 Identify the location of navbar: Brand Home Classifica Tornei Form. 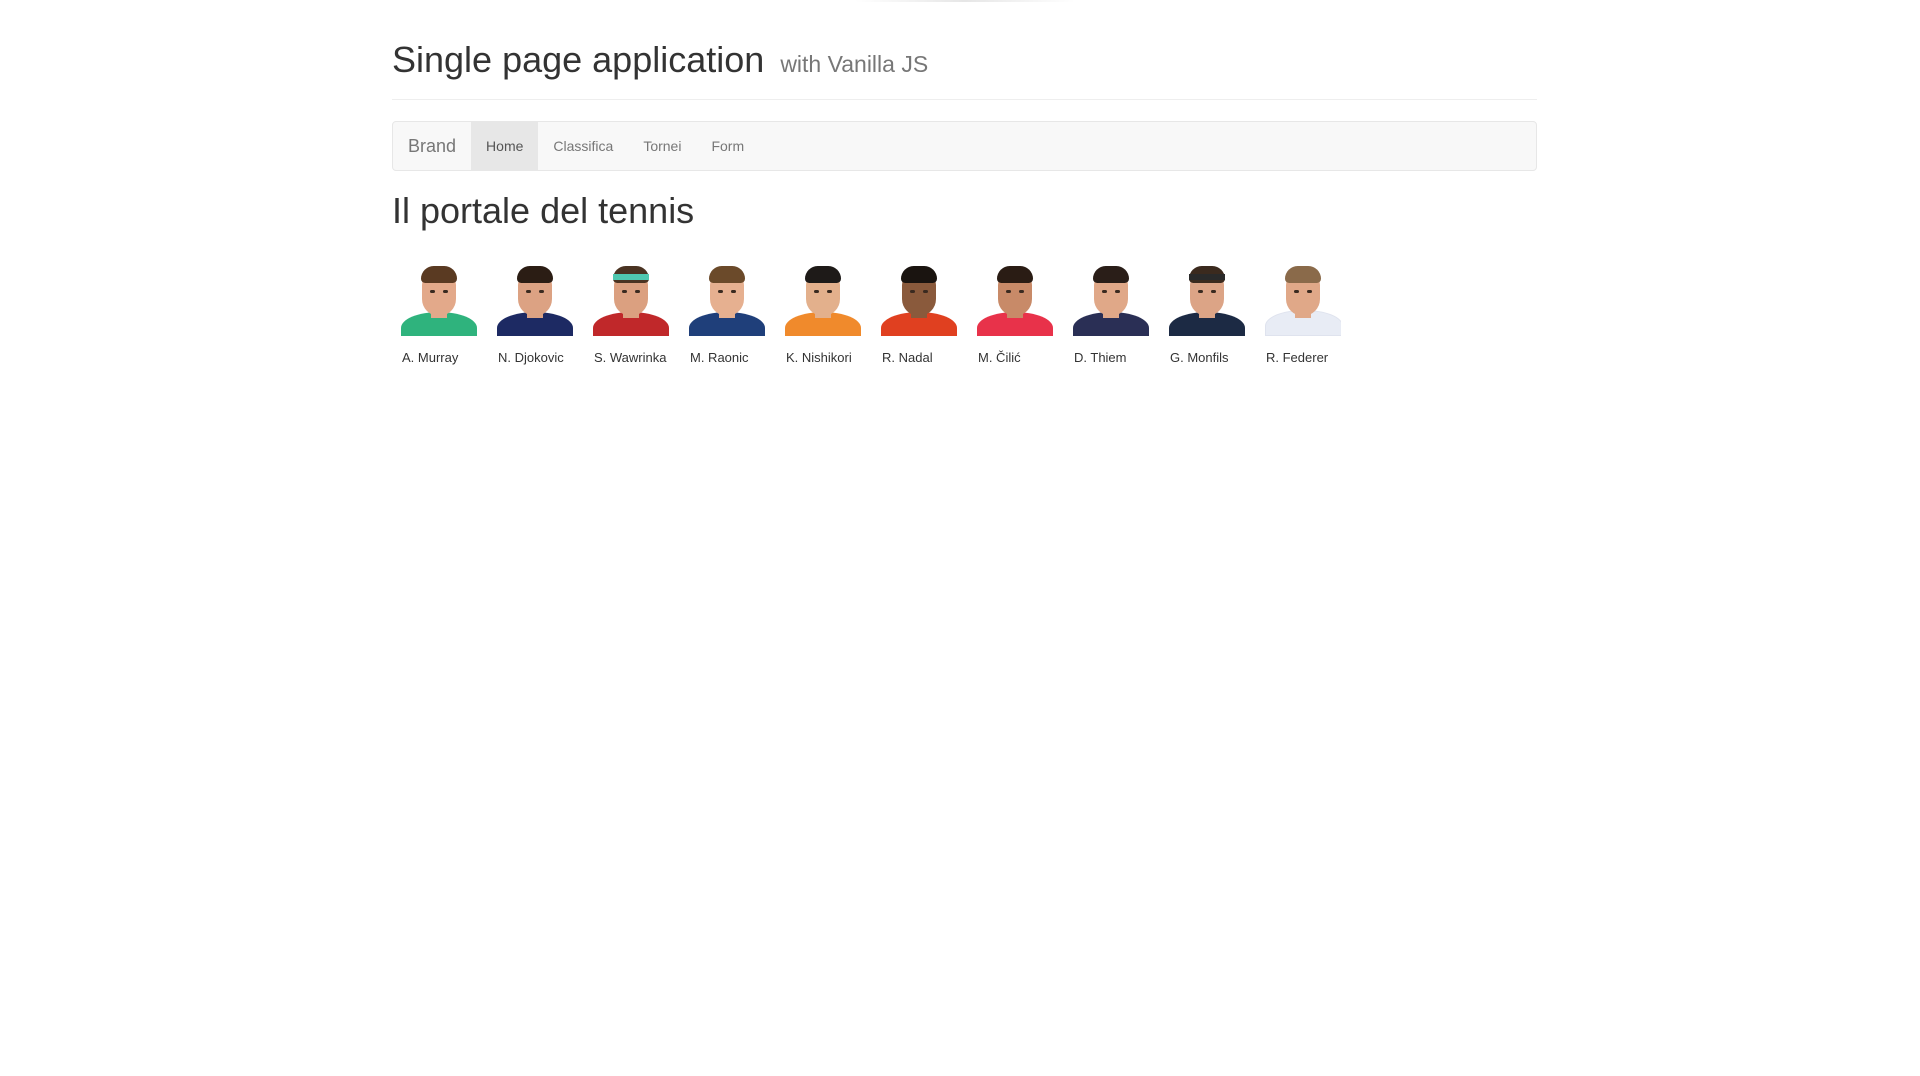
(964, 146).